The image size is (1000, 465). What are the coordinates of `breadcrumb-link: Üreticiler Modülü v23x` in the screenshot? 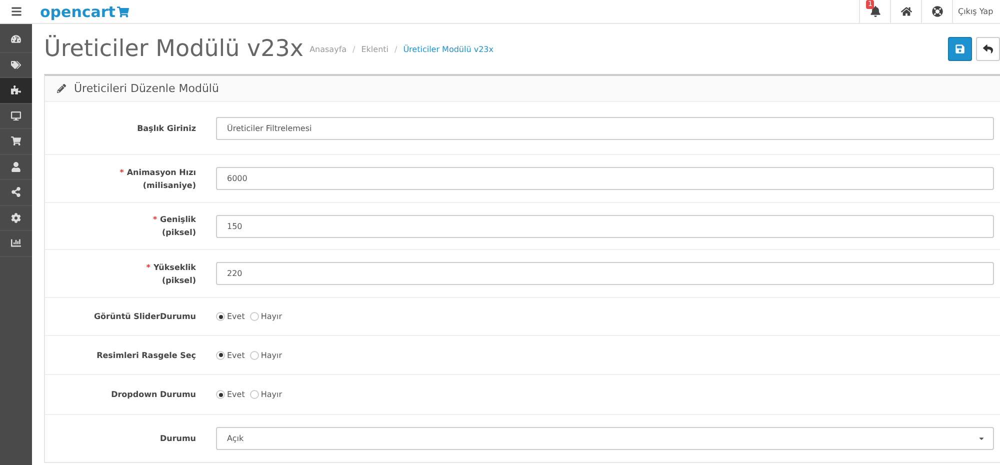 It's located at (448, 49).